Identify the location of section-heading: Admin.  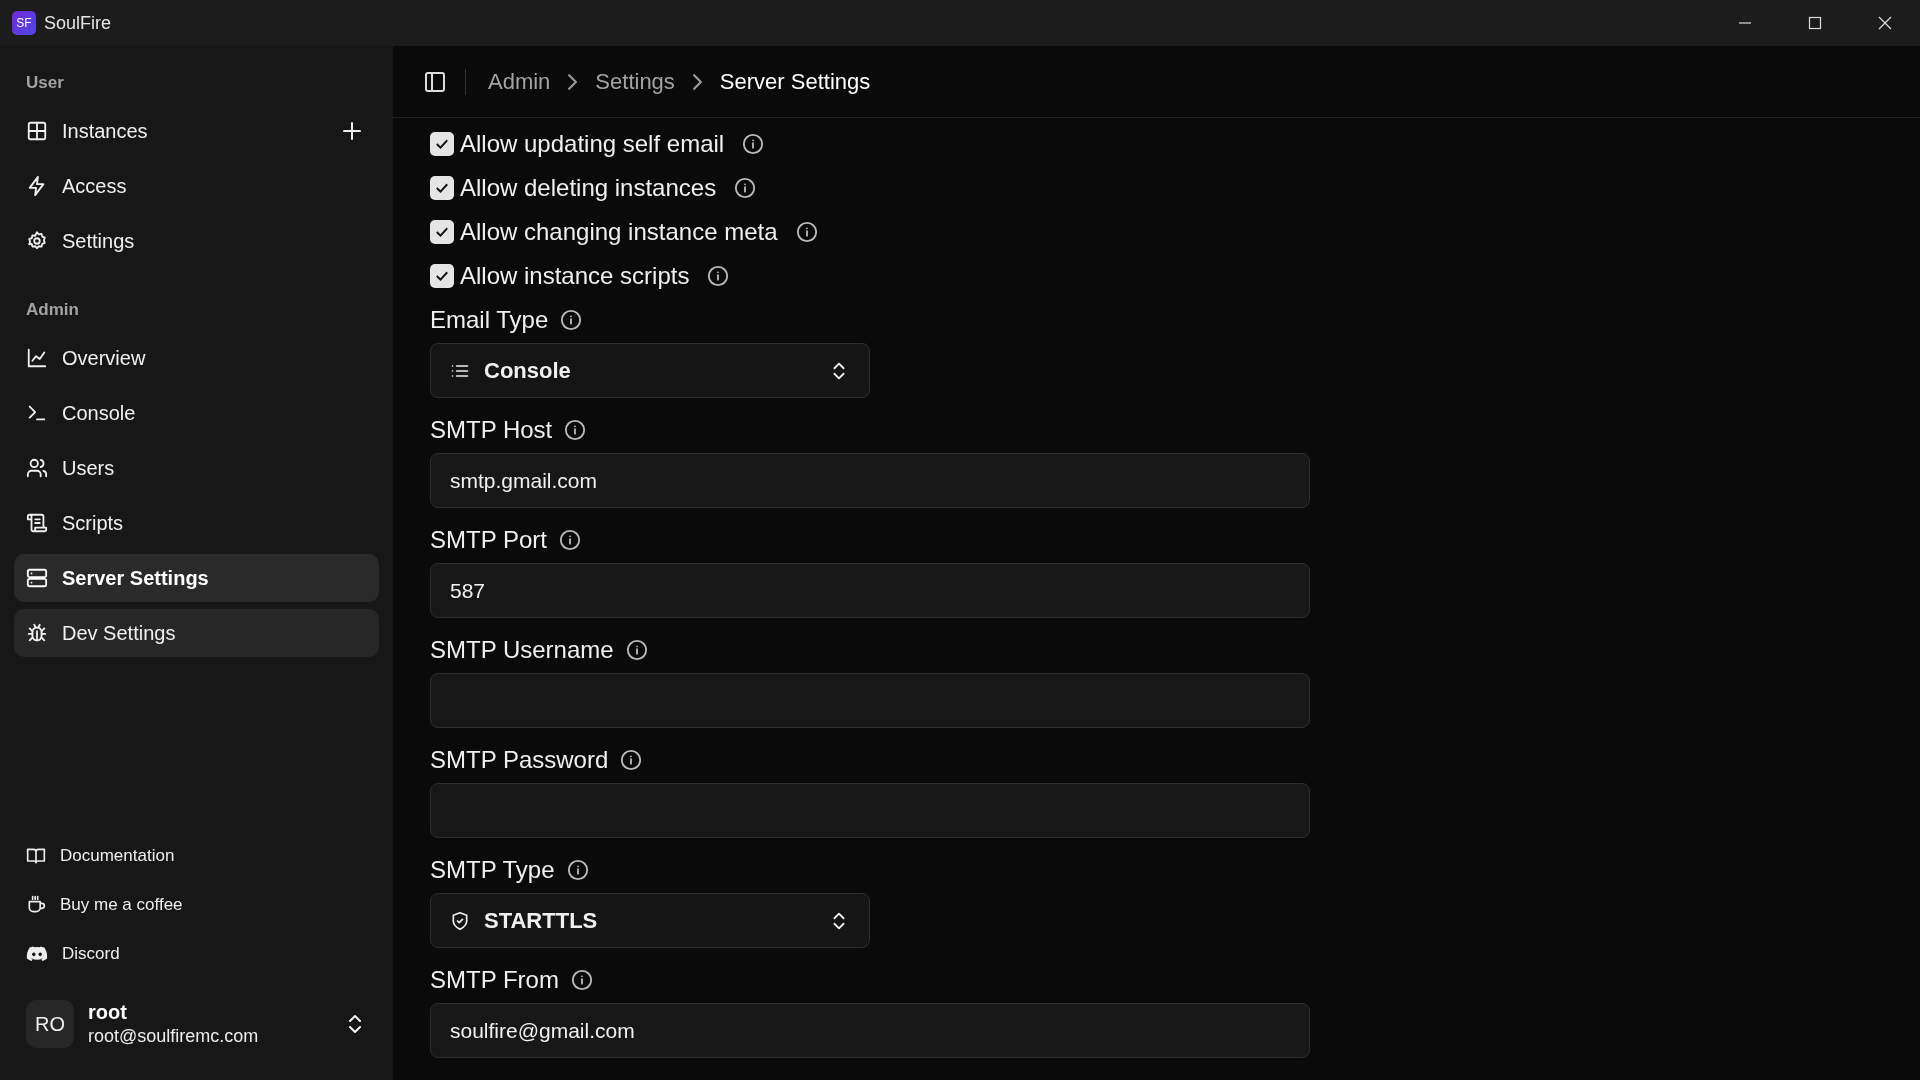
(52, 310).